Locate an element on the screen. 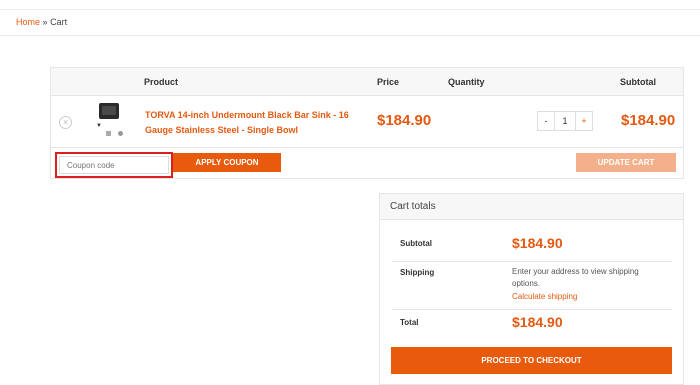  header-price: Price is located at coordinates (388, 82).